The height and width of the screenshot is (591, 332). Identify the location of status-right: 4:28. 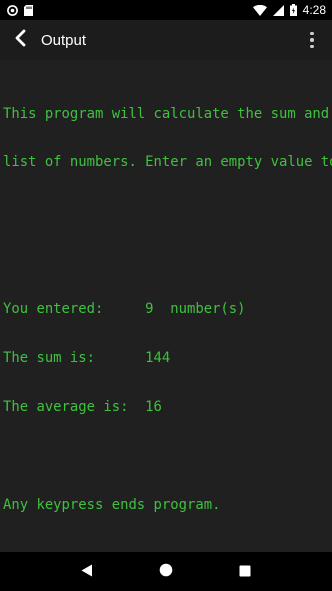
(289, 10).